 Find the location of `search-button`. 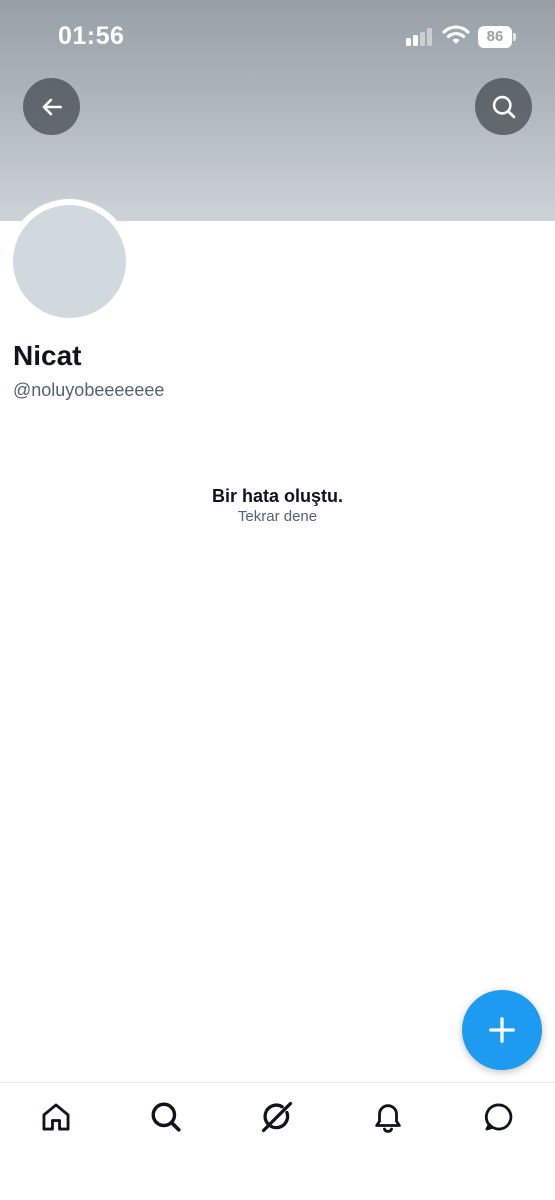

search-button is located at coordinates (503, 106).